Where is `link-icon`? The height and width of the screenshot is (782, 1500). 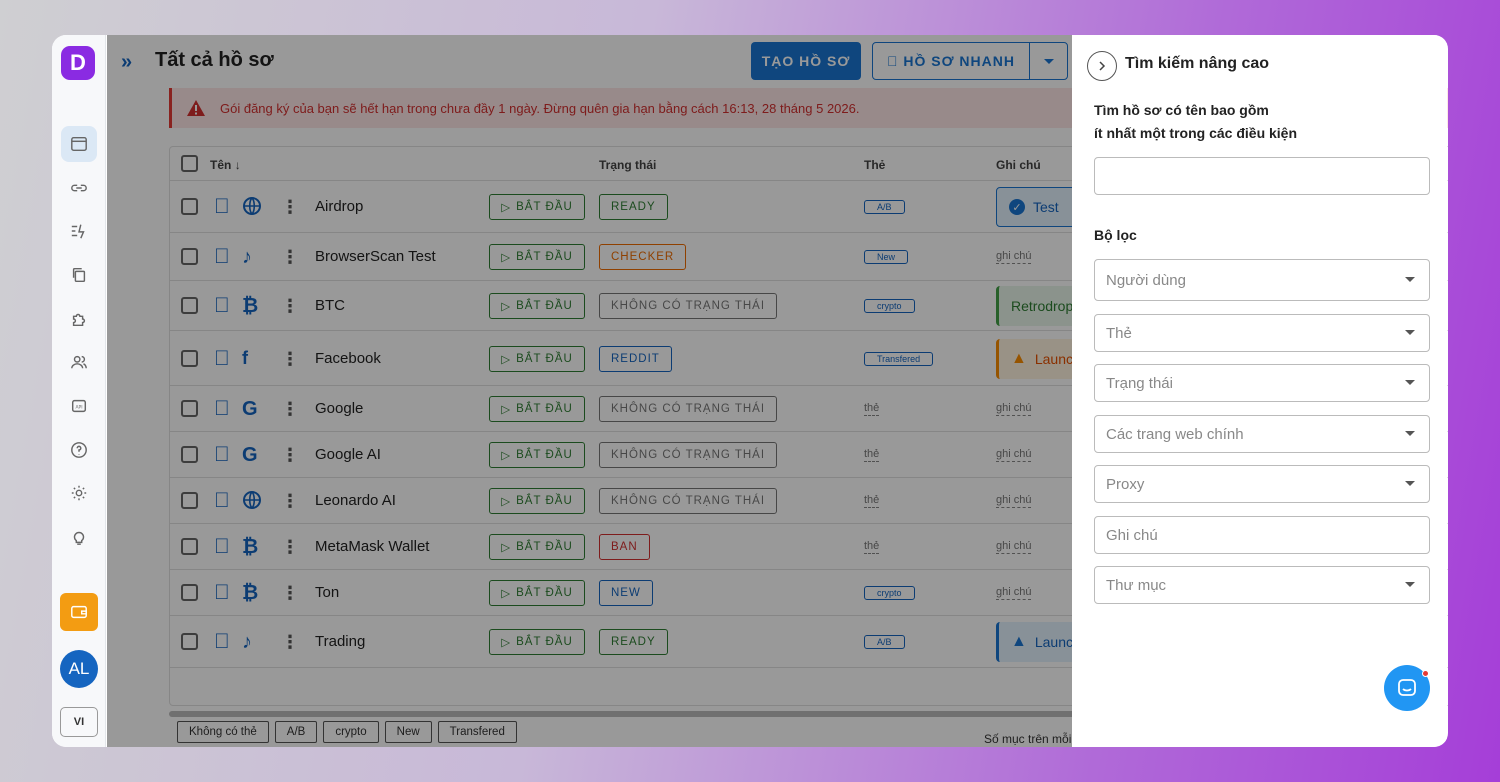
link-icon is located at coordinates (79, 188).